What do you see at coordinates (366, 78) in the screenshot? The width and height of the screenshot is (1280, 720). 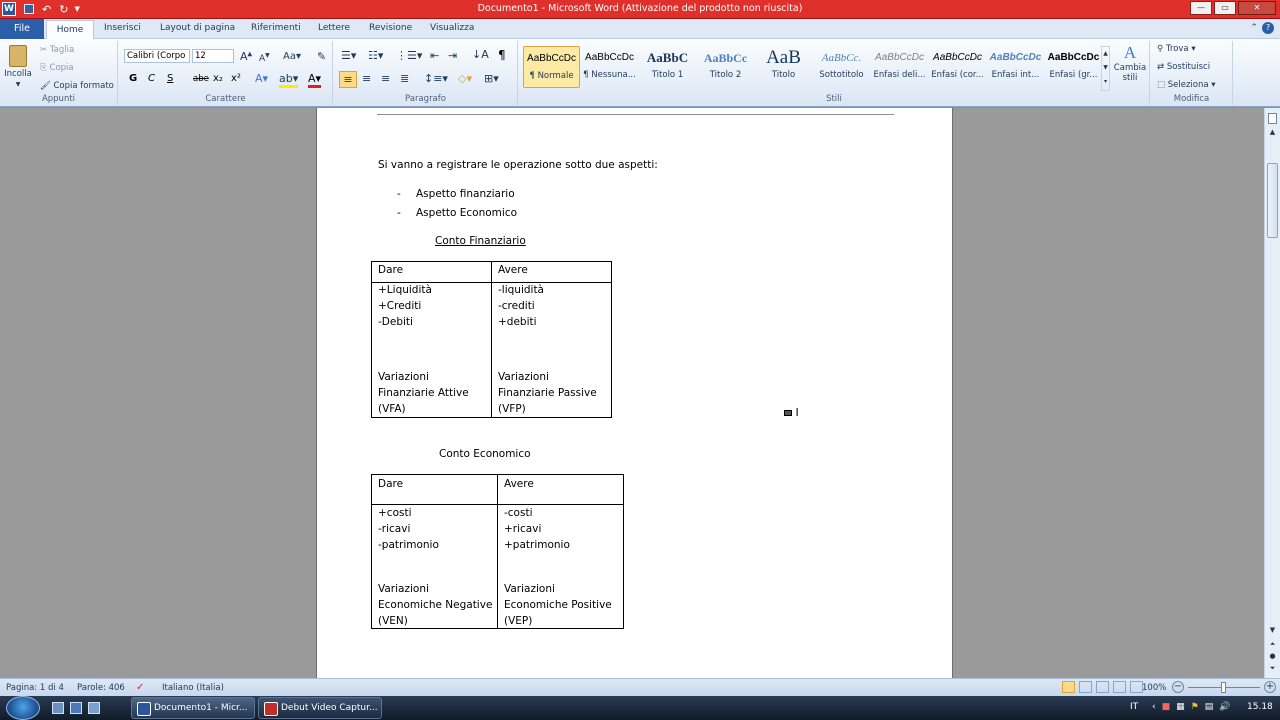 I see `align-center-icon: ≡` at bounding box center [366, 78].